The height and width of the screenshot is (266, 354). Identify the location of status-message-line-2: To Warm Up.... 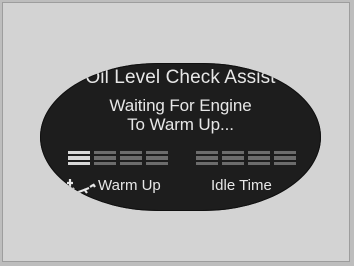
(180, 124).